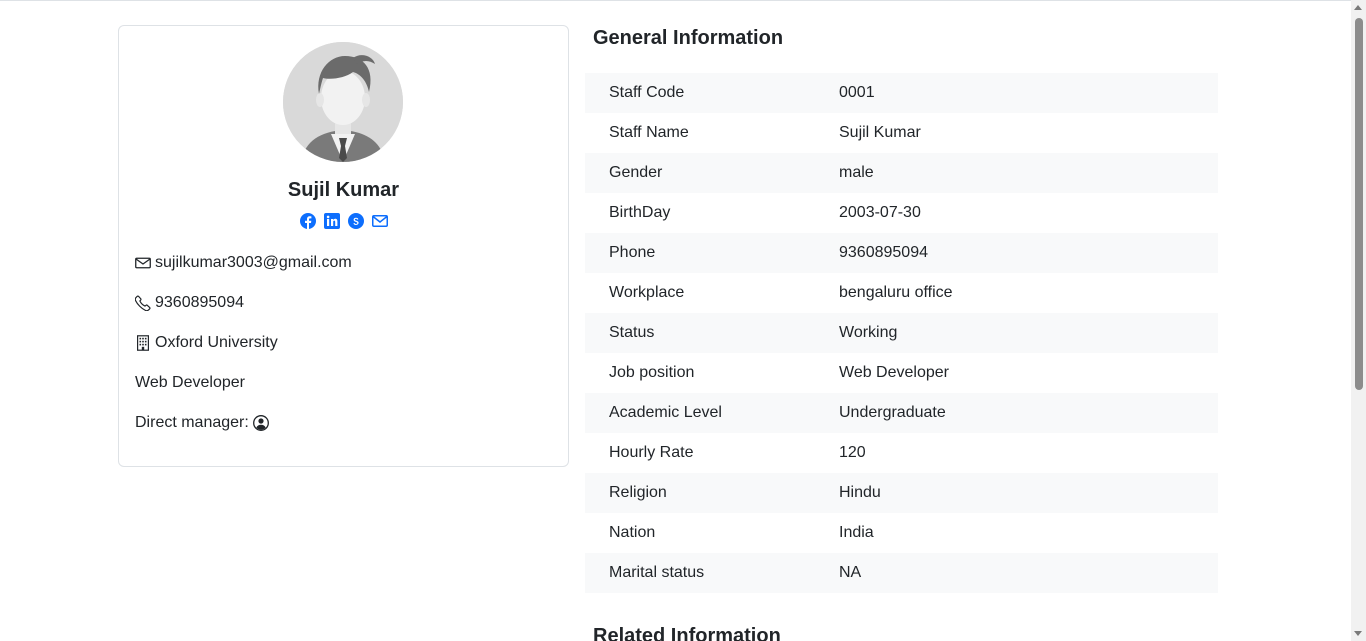  I want to click on table-row: Academic Level Undergraduate, so click(901, 413).